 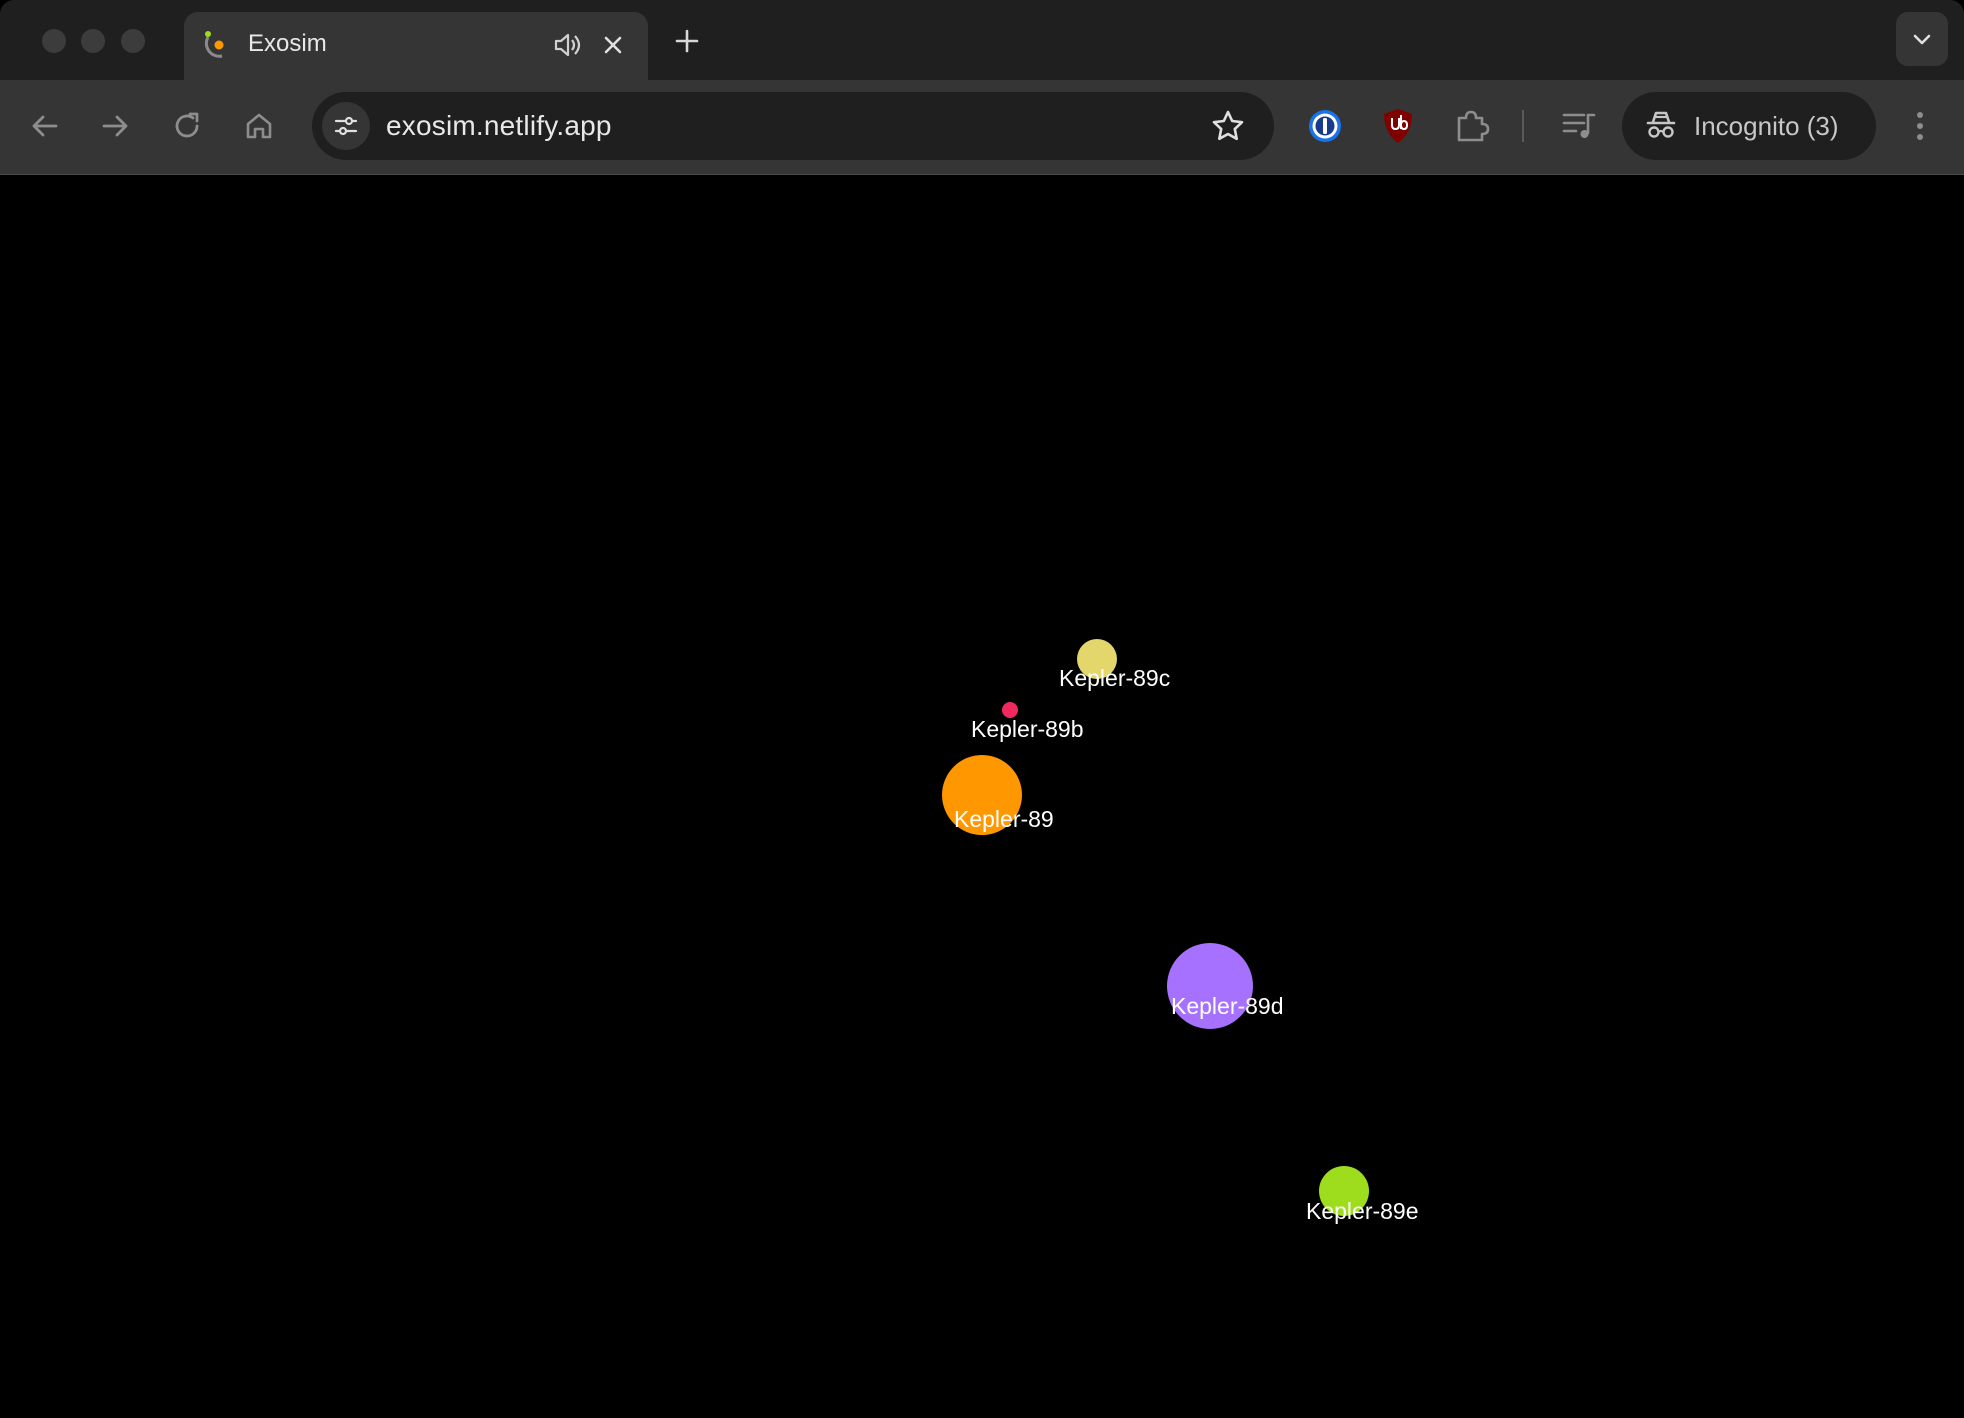 I want to click on site-info-button, so click(x=346, y=126).